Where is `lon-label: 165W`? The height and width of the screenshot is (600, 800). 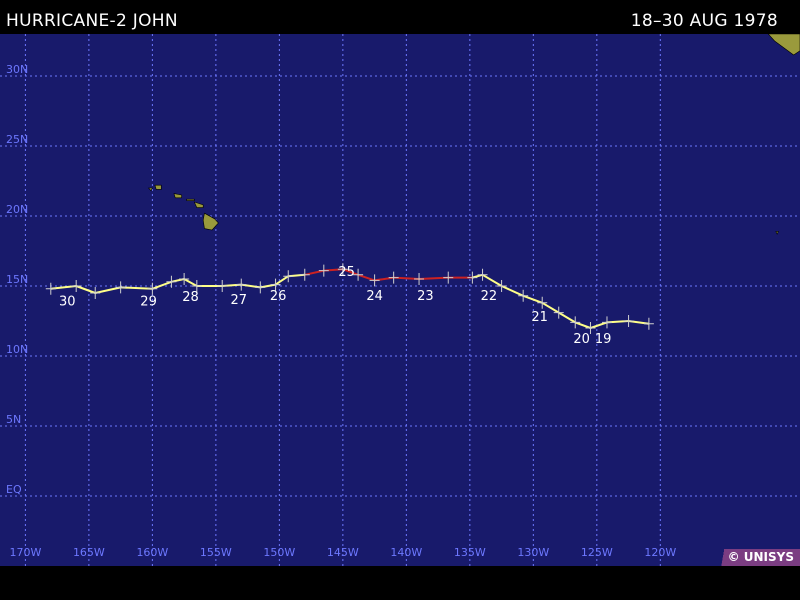
lon-label: 165W is located at coordinates (89, 552).